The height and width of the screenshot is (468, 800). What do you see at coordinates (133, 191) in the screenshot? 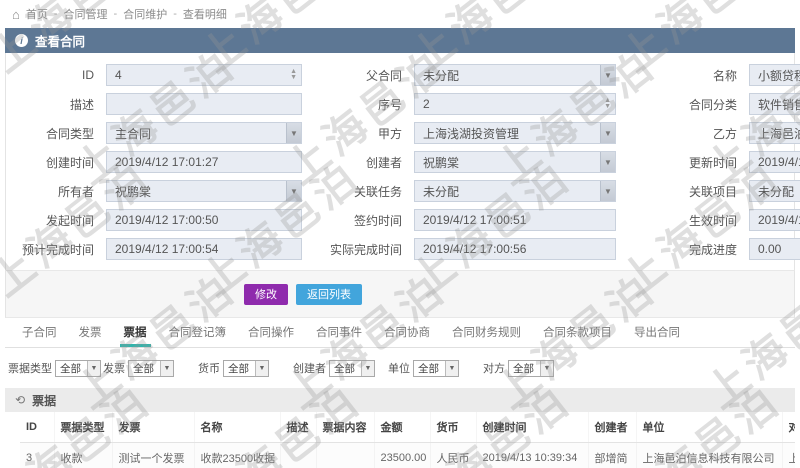
I see `owner-value: 祝鹏棠` at bounding box center [133, 191].